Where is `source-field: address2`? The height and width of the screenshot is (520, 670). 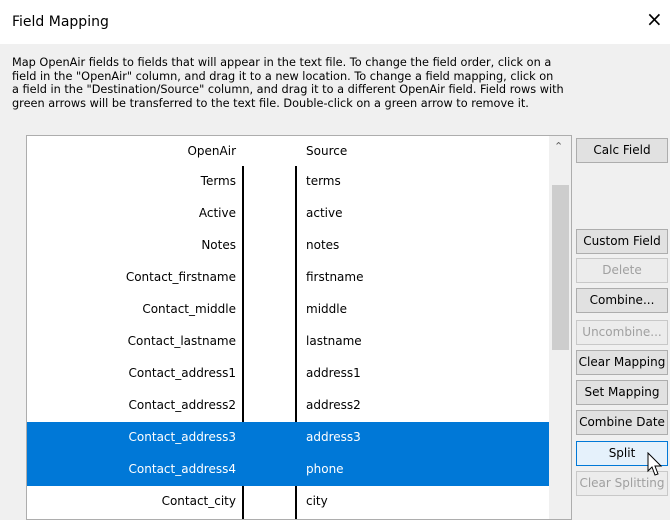 source-field: address2 is located at coordinates (333, 405).